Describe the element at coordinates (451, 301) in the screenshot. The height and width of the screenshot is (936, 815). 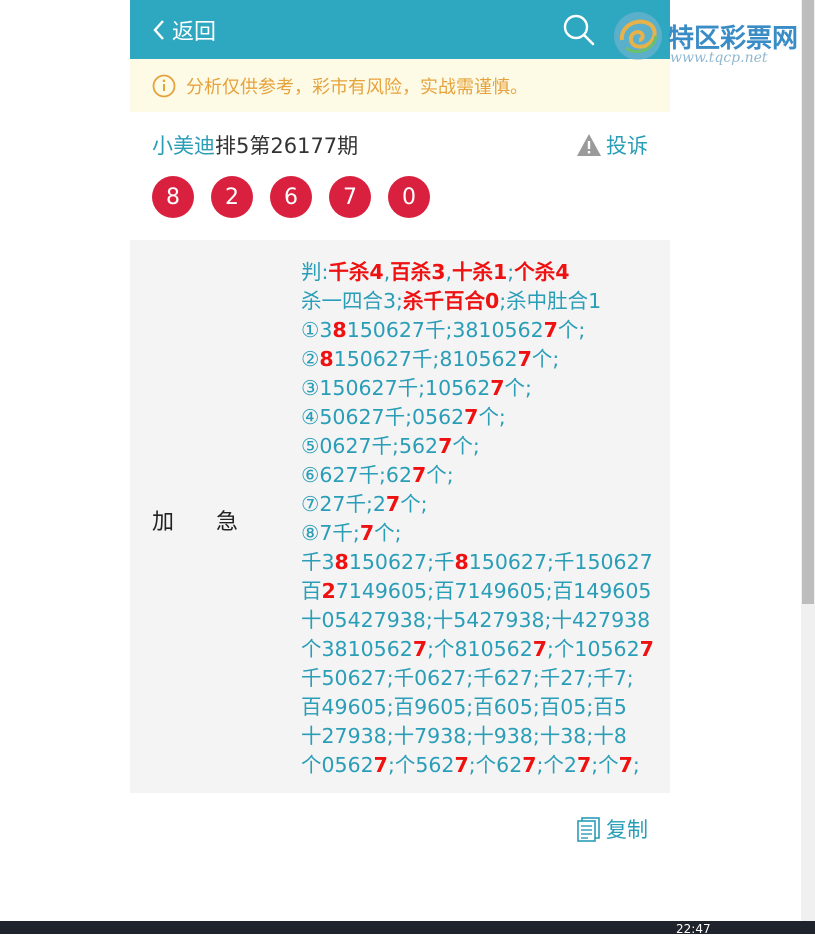
I see `highlight-segment: 杀千百合0` at that location.